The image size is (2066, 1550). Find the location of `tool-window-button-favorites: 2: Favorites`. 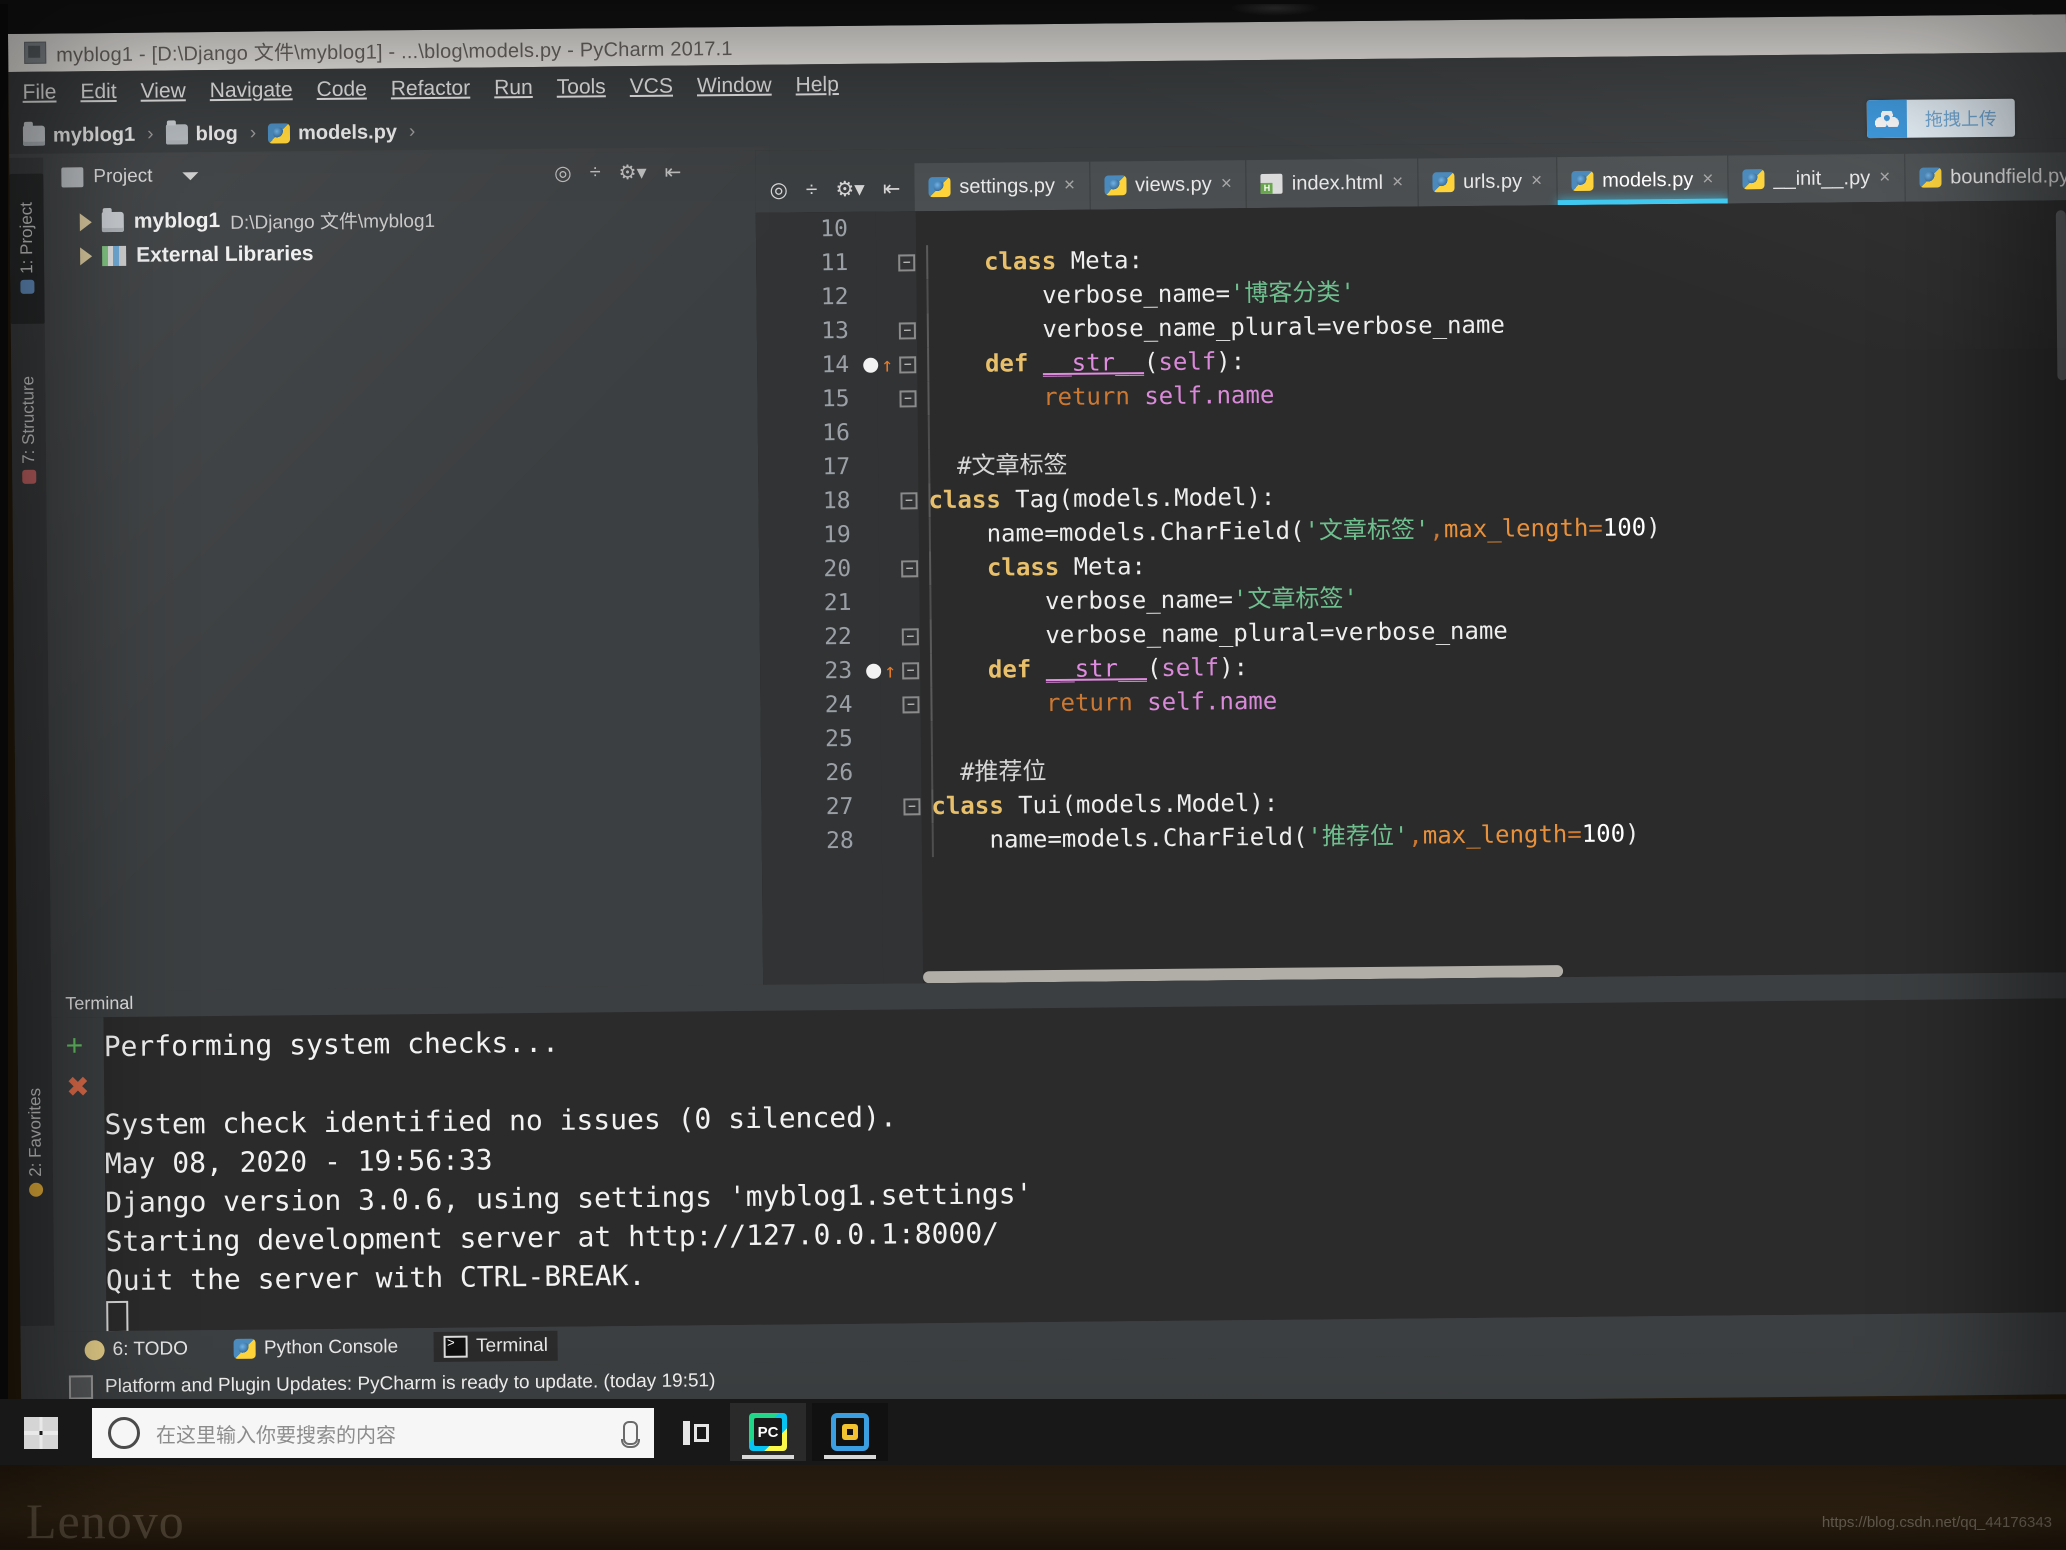

tool-window-button-favorites: 2: Favorites is located at coordinates (36, 1153).